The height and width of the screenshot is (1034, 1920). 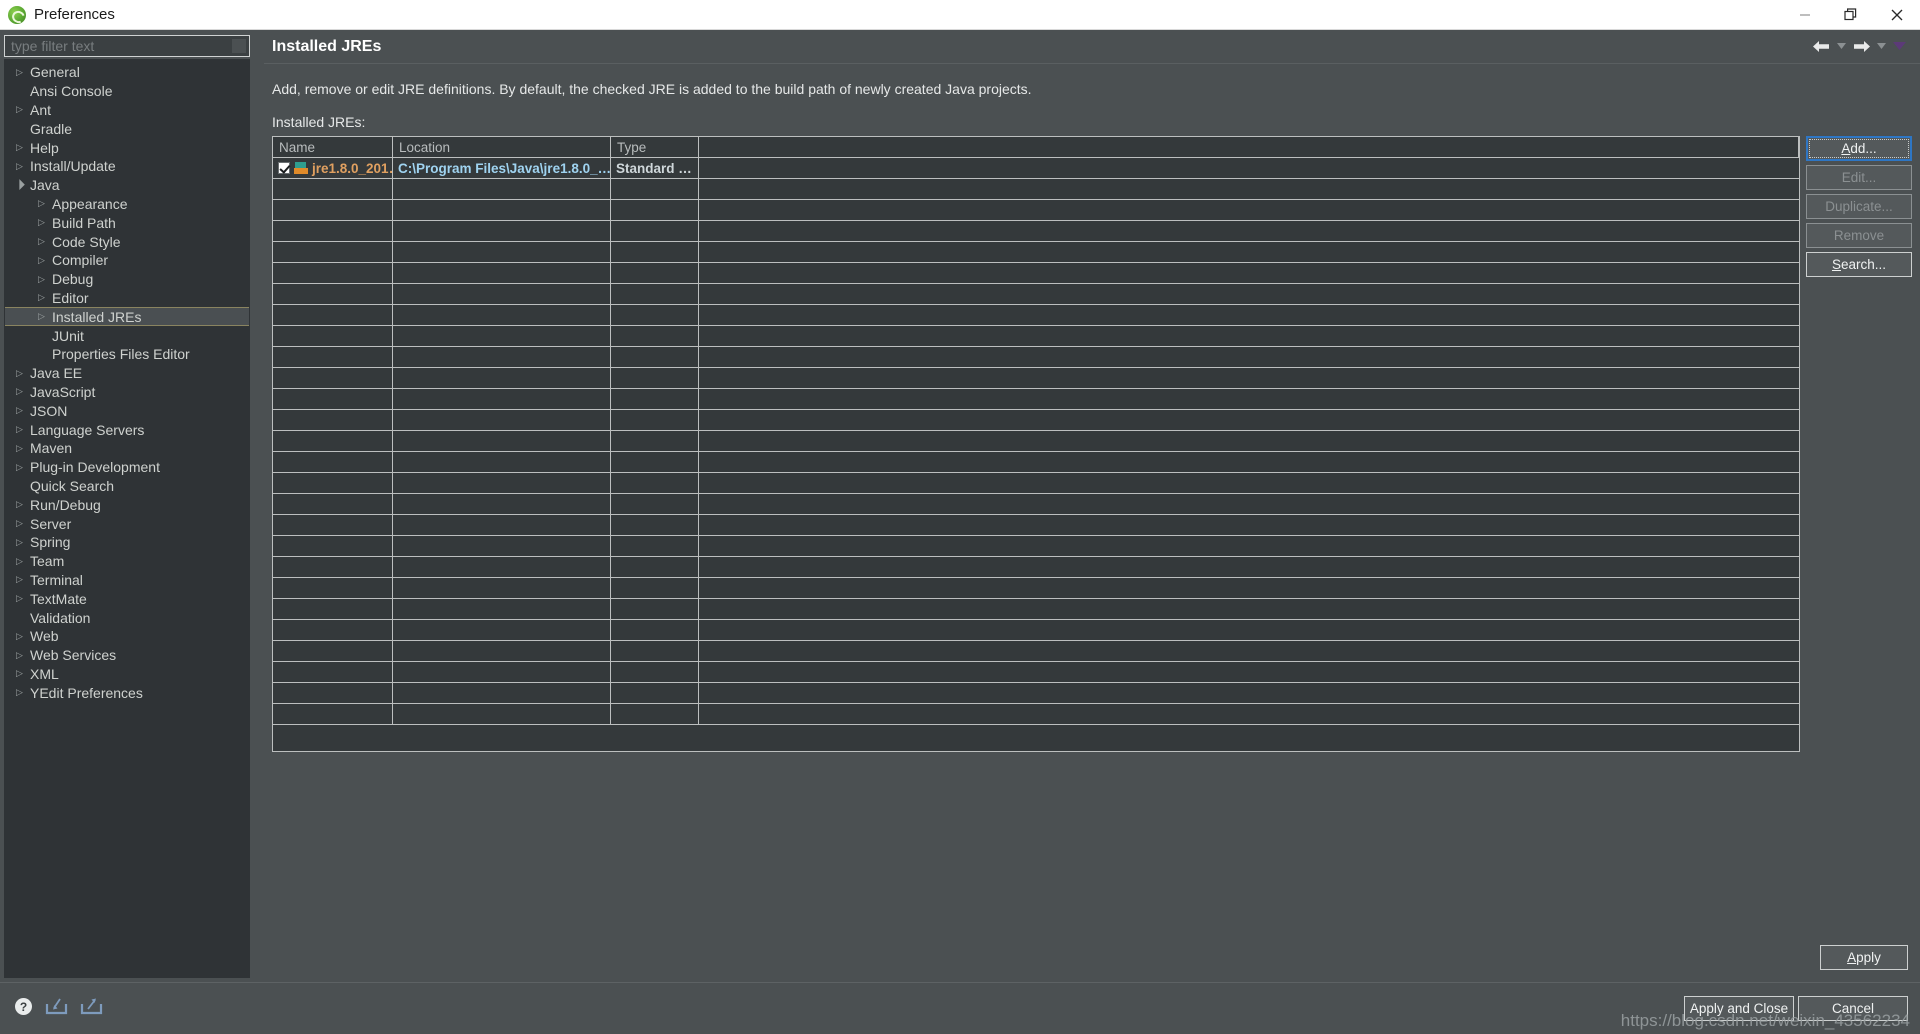 What do you see at coordinates (333, 147) in the screenshot?
I see `column-header-name: Name` at bounding box center [333, 147].